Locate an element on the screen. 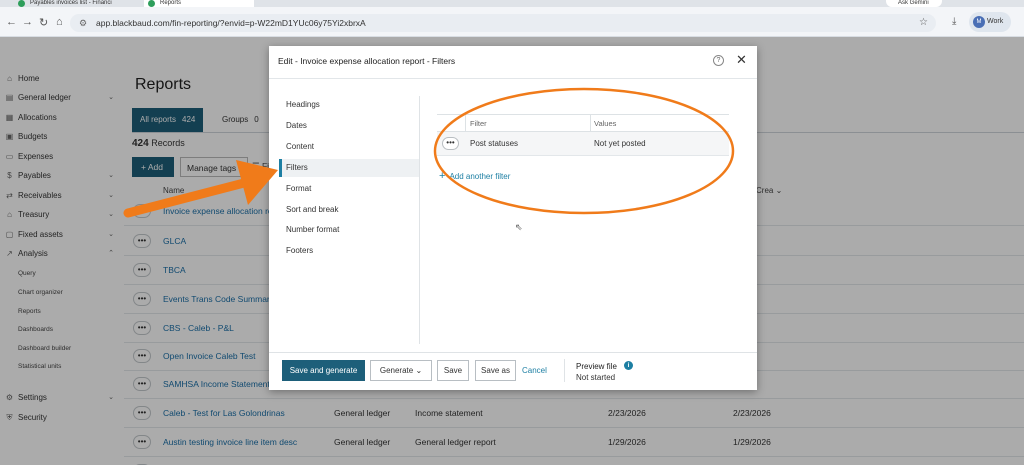  tab-label: Payables invoices list - Financi is located at coordinates (71, 3).